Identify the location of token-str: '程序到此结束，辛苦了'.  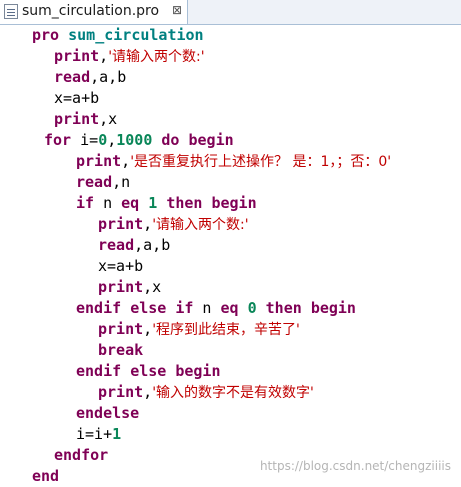
(226, 330).